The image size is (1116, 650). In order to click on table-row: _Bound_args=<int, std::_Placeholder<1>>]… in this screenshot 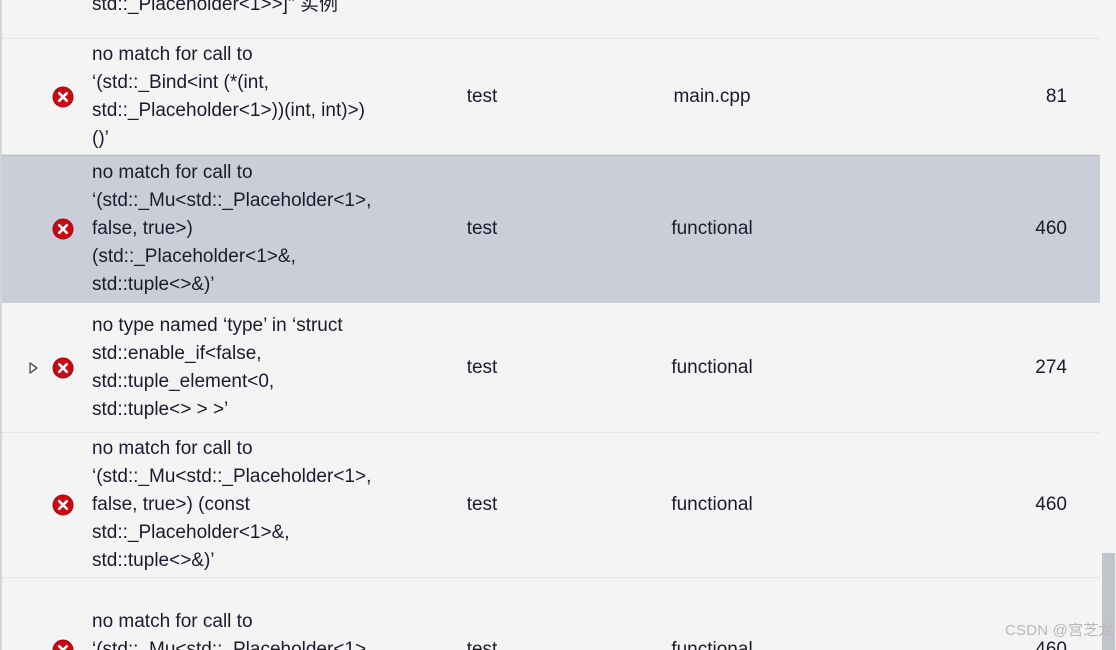, I will do `click(552, 19)`.